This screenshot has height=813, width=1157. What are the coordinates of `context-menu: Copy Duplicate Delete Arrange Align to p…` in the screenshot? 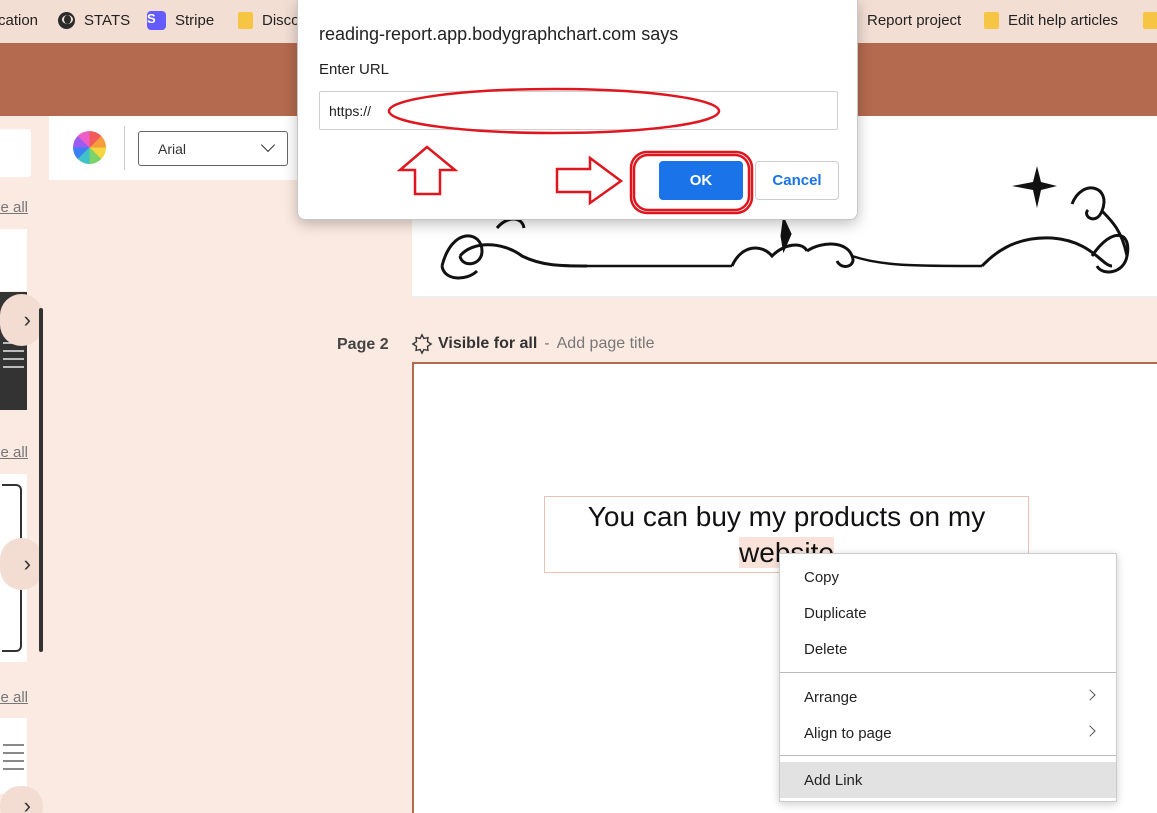 It's located at (948, 677).